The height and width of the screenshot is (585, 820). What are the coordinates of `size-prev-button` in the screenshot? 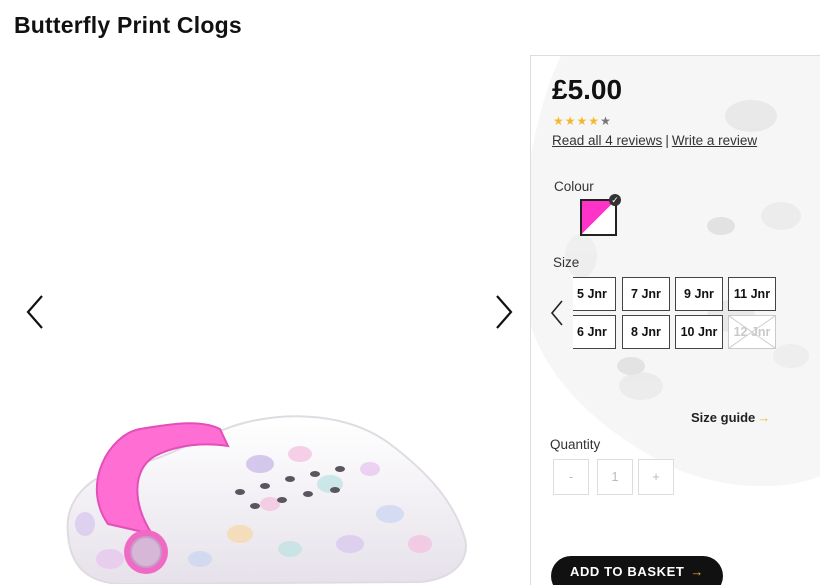 It's located at (557, 313).